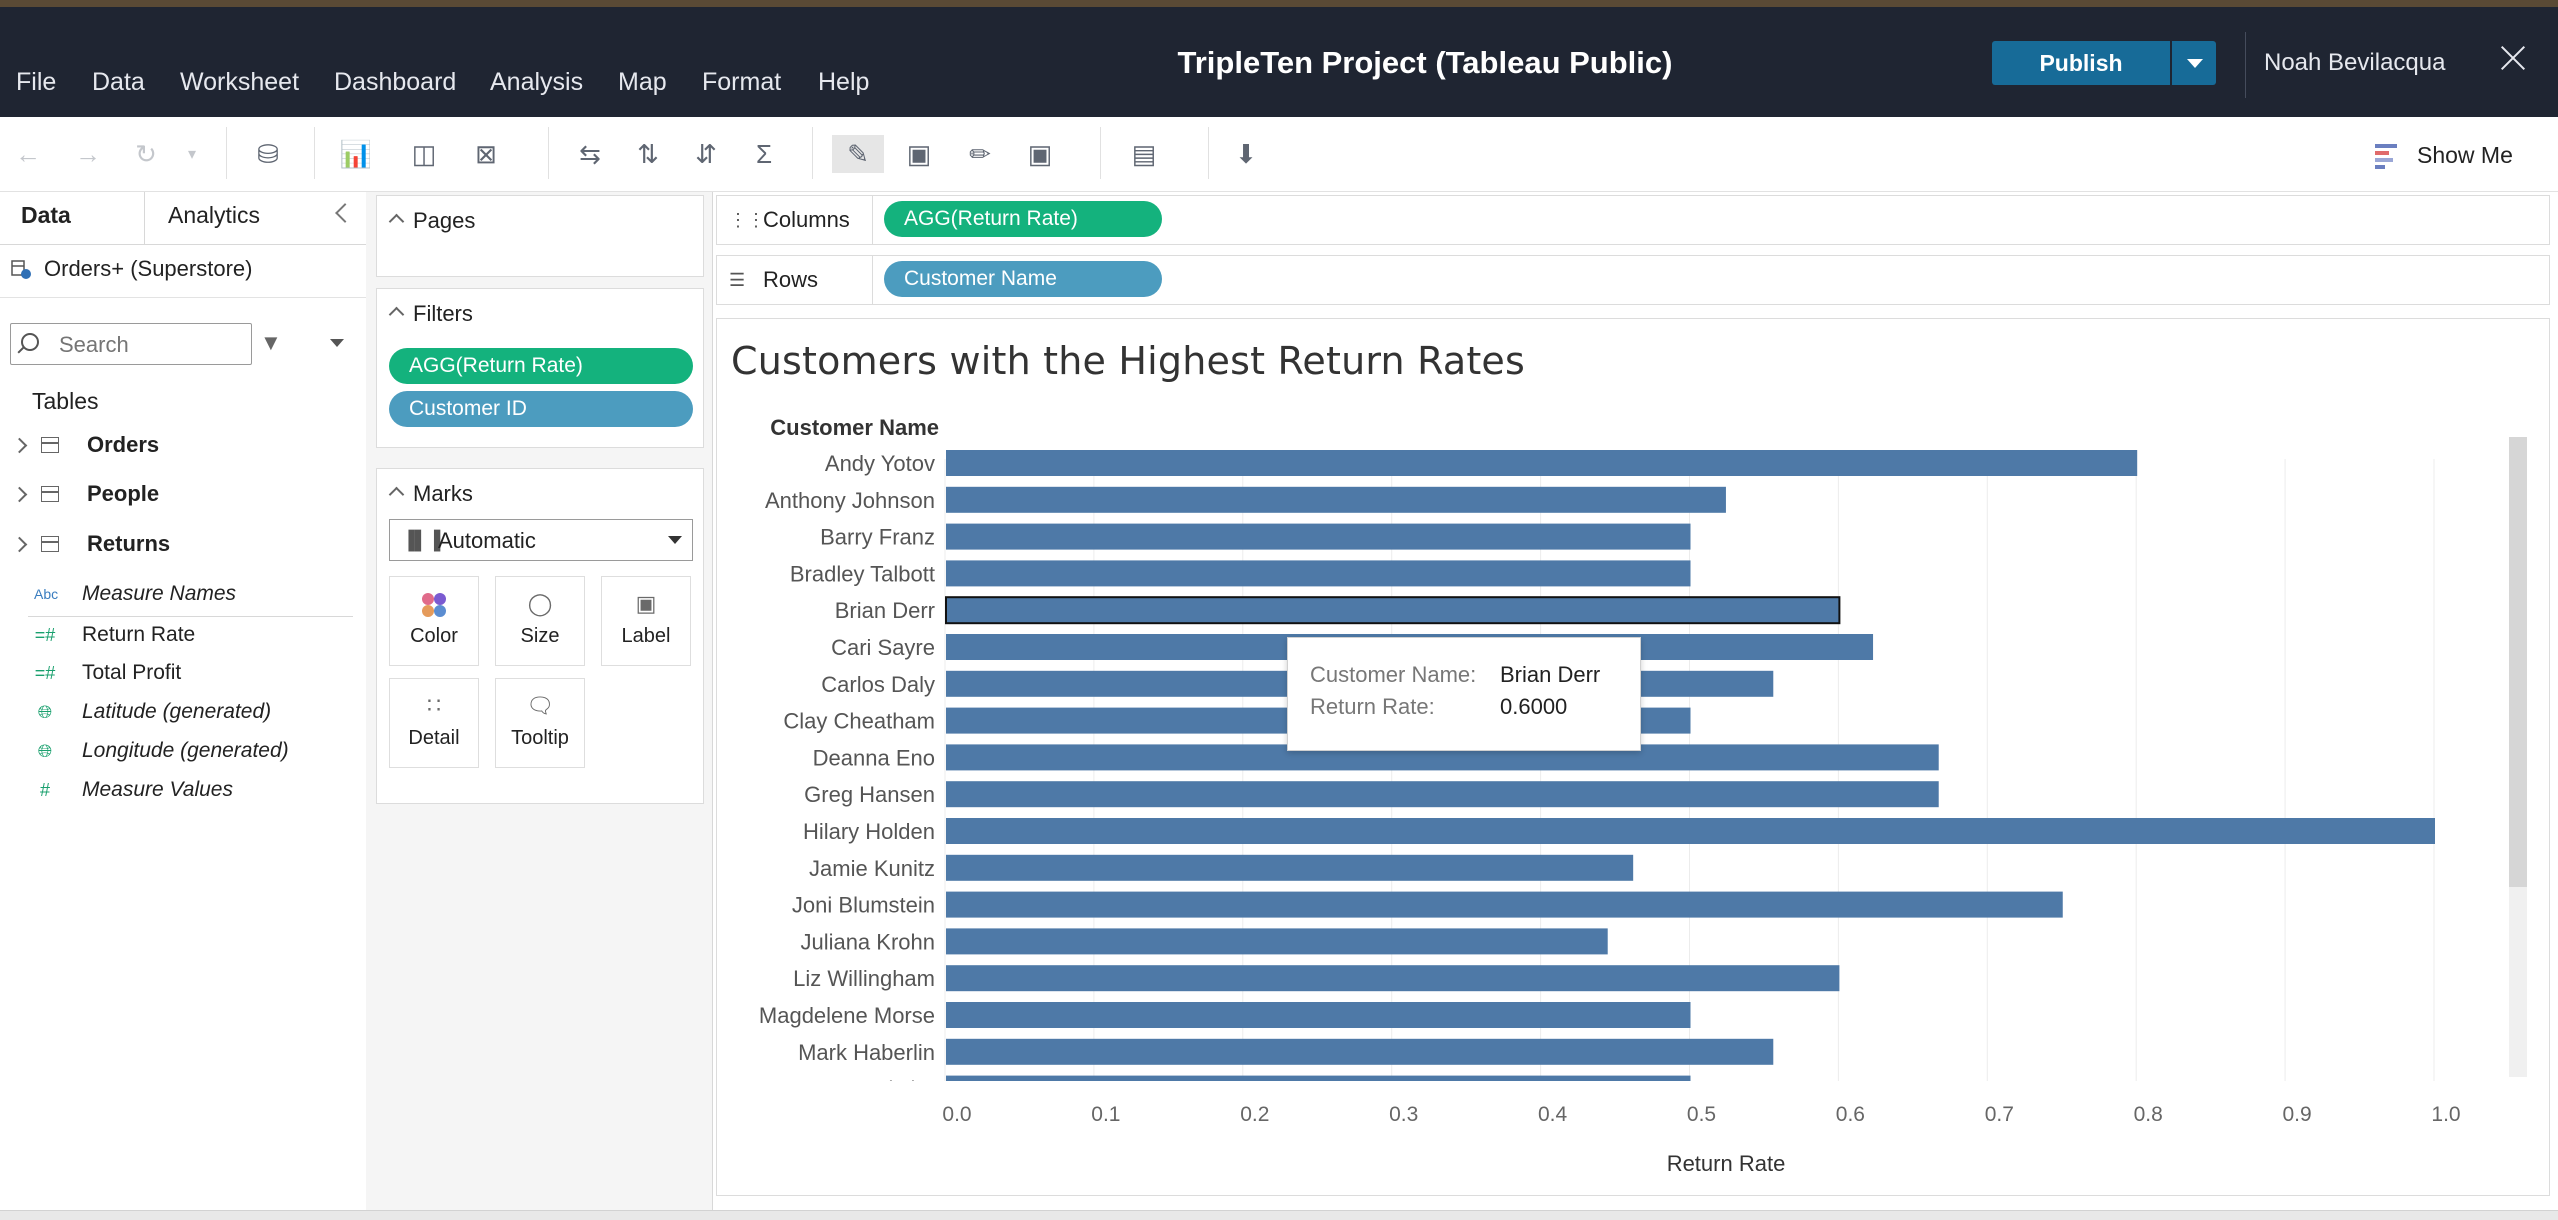  What do you see at coordinates (268, 154) in the screenshot?
I see `new-datasource-icon: ⛁` at bounding box center [268, 154].